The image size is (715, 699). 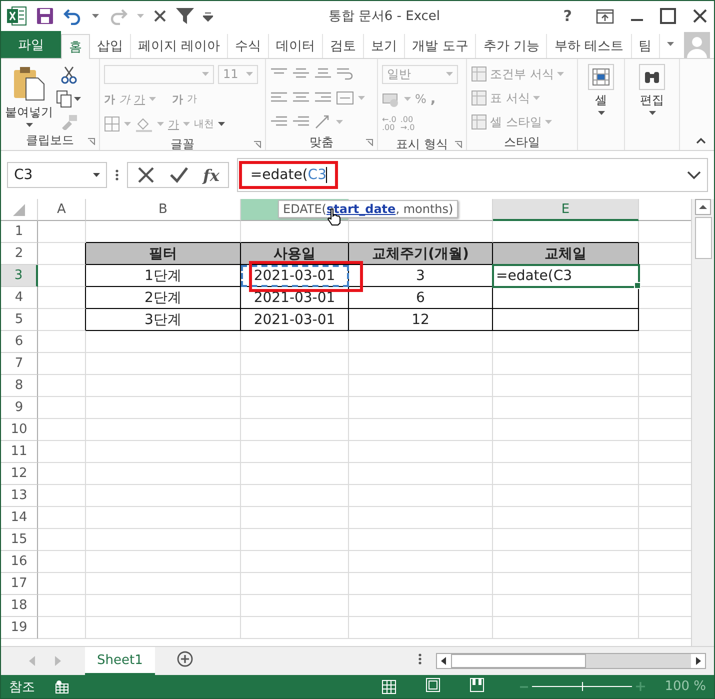 I want to click on status-mode: 참조, so click(x=22, y=687).